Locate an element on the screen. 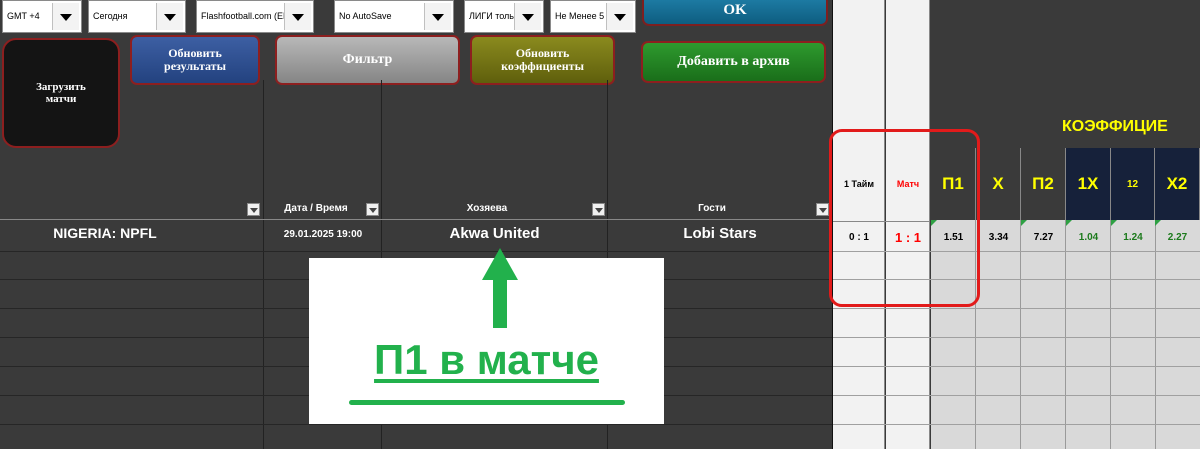 This screenshot has height=449, width=1200. odds-header-1x: 1Х is located at coordinates (1088, 184).